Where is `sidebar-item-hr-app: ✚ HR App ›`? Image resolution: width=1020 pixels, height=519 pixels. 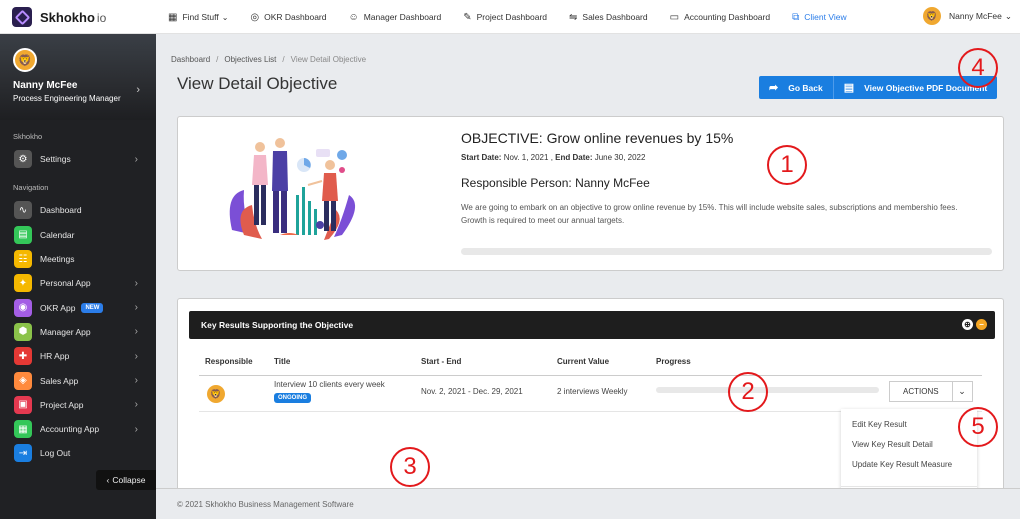 sidebar-item-hr-app: ✚ HR App › is located at coordinates (78, 356).